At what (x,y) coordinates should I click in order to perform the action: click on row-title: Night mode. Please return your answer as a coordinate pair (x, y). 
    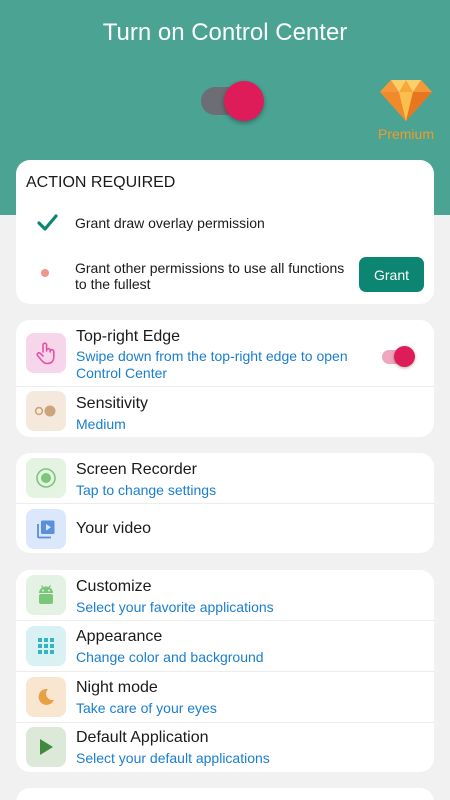
    Looking at the image, I should click on (117, 687).